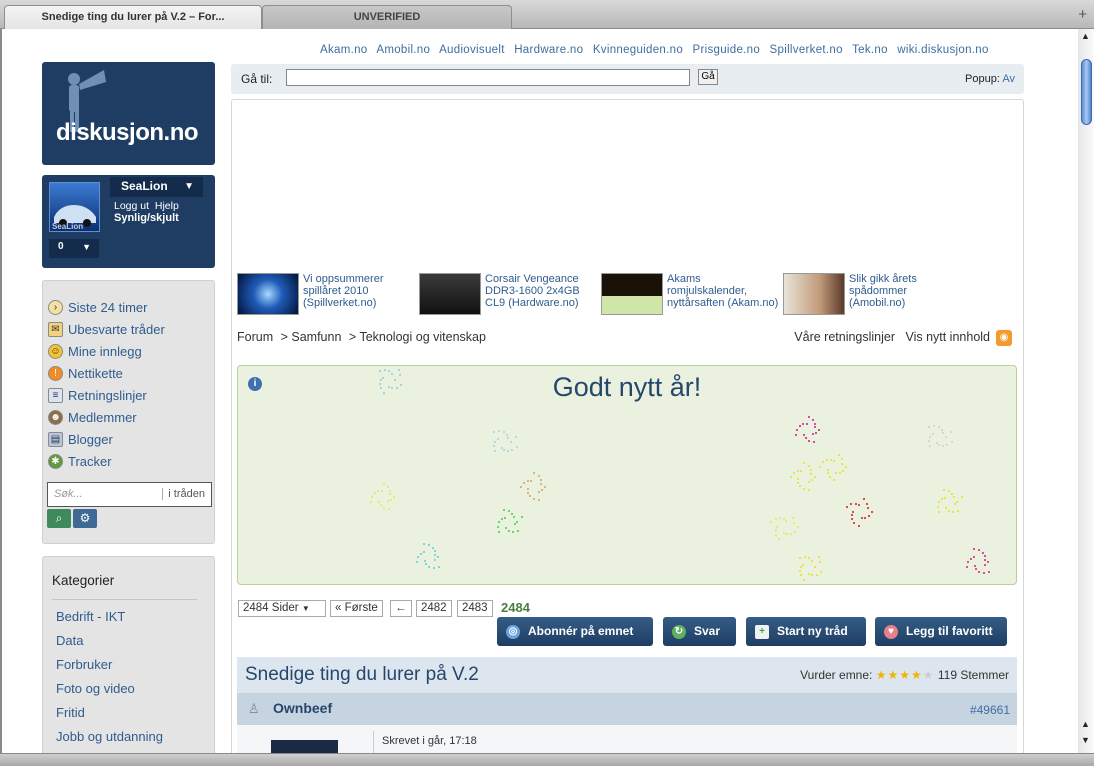 The image size is (1094, 766). I want to click on reply-button: ↻ Svar, so click(699, 631).